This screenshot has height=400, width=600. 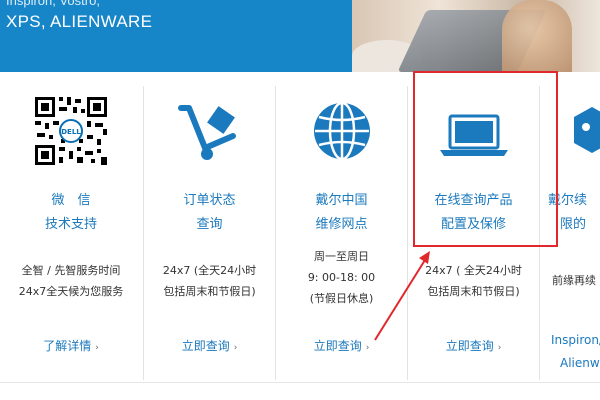 What do you see at coordinates (71, 281) in the screenshot?
I see `card-description: 全智 / 先智服务时间 24x7全天候为您服务` at bounding box center [71, 281].